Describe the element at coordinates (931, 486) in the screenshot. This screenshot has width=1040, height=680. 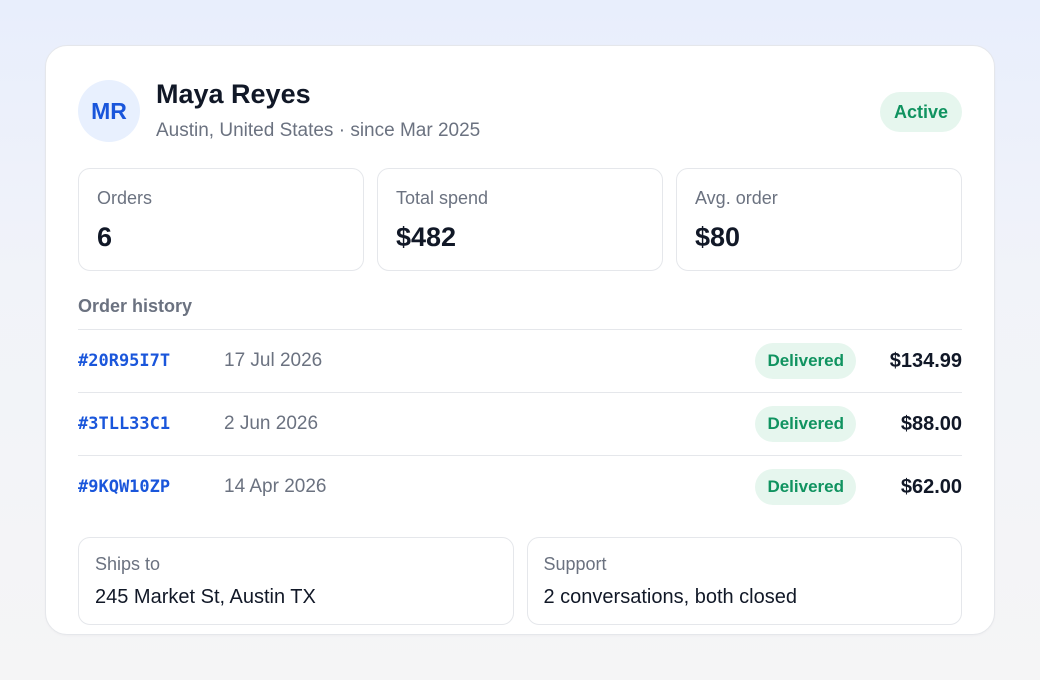
I see `order-amount: $62.00` at that location.